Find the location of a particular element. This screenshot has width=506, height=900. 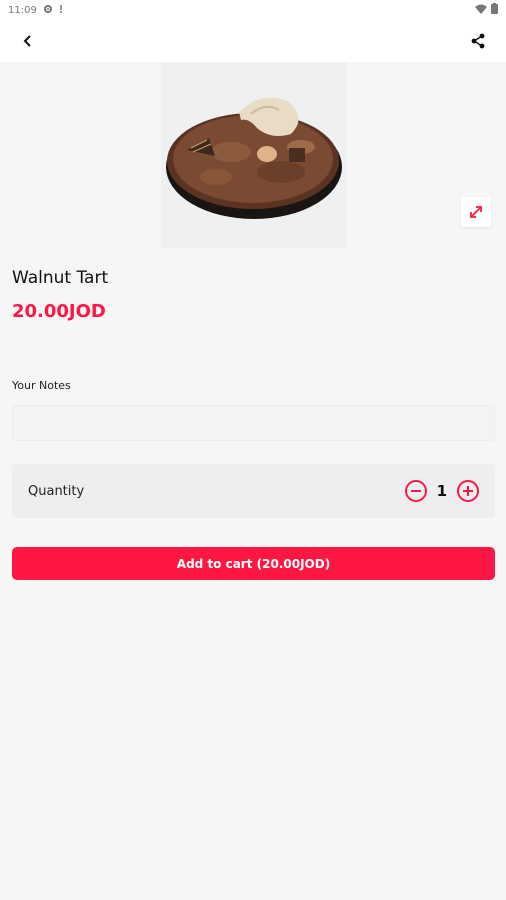

expand-icon is located at coordinates (476, 212).